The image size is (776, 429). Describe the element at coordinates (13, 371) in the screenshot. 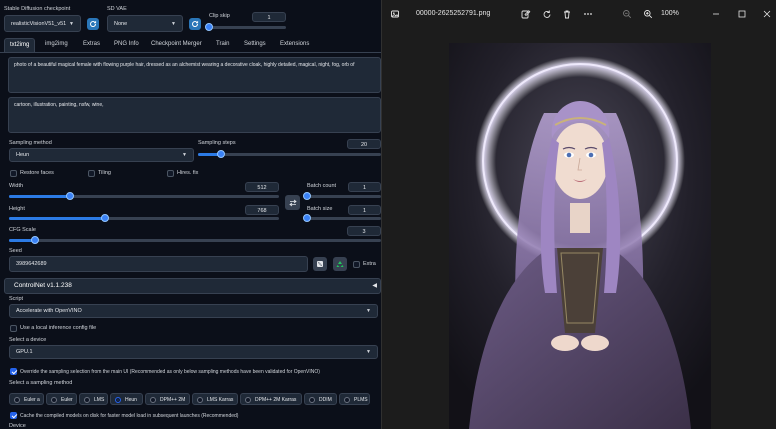

I see `override-sampling-checkbox` at that location.